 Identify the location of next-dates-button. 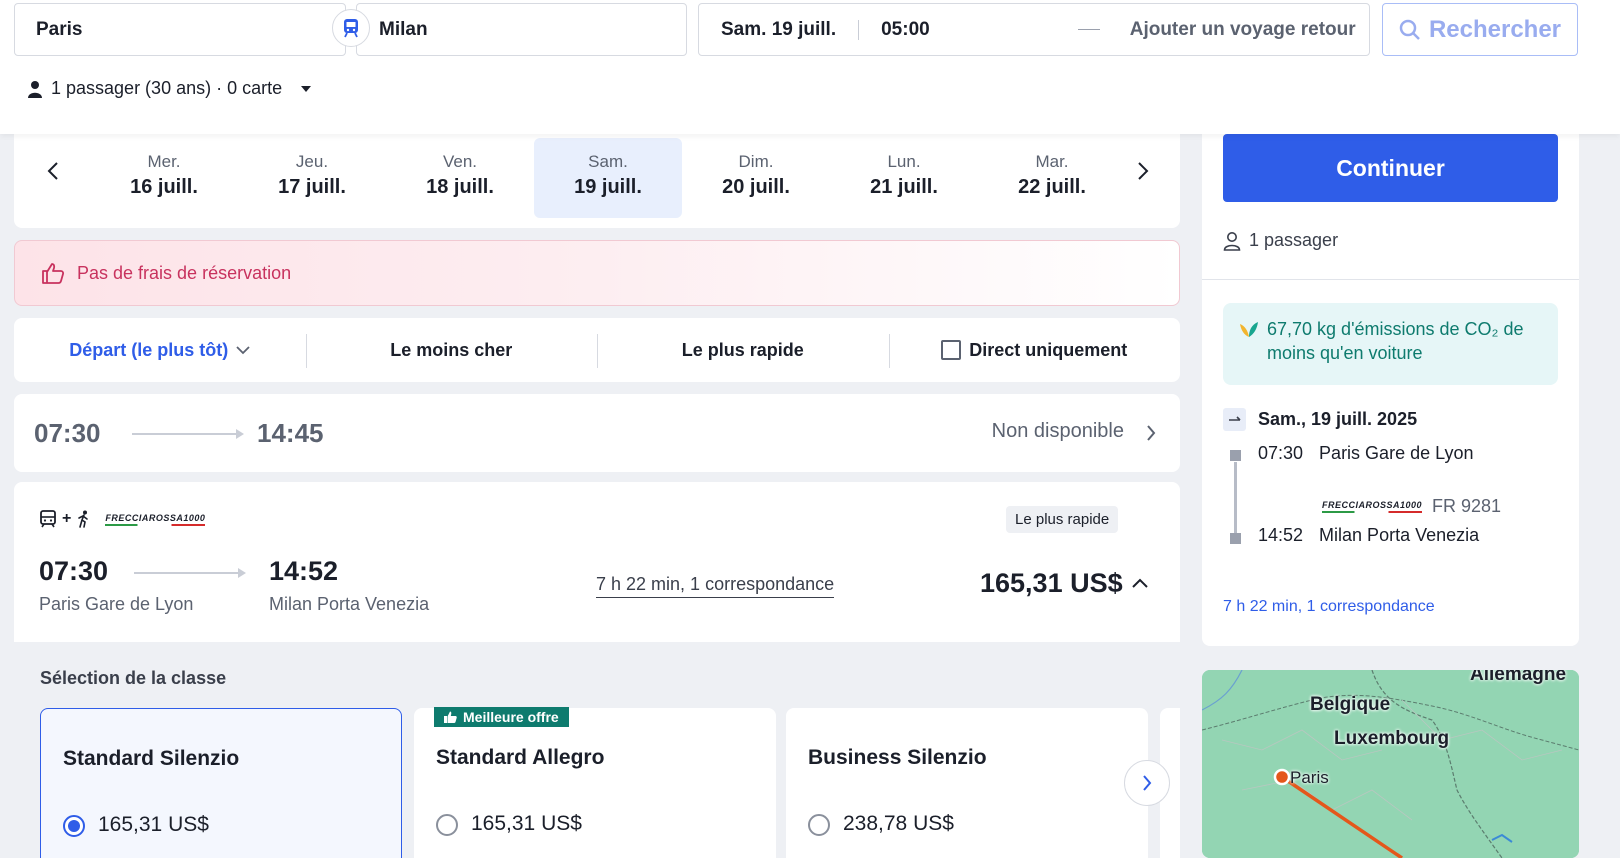
(1143, 171).